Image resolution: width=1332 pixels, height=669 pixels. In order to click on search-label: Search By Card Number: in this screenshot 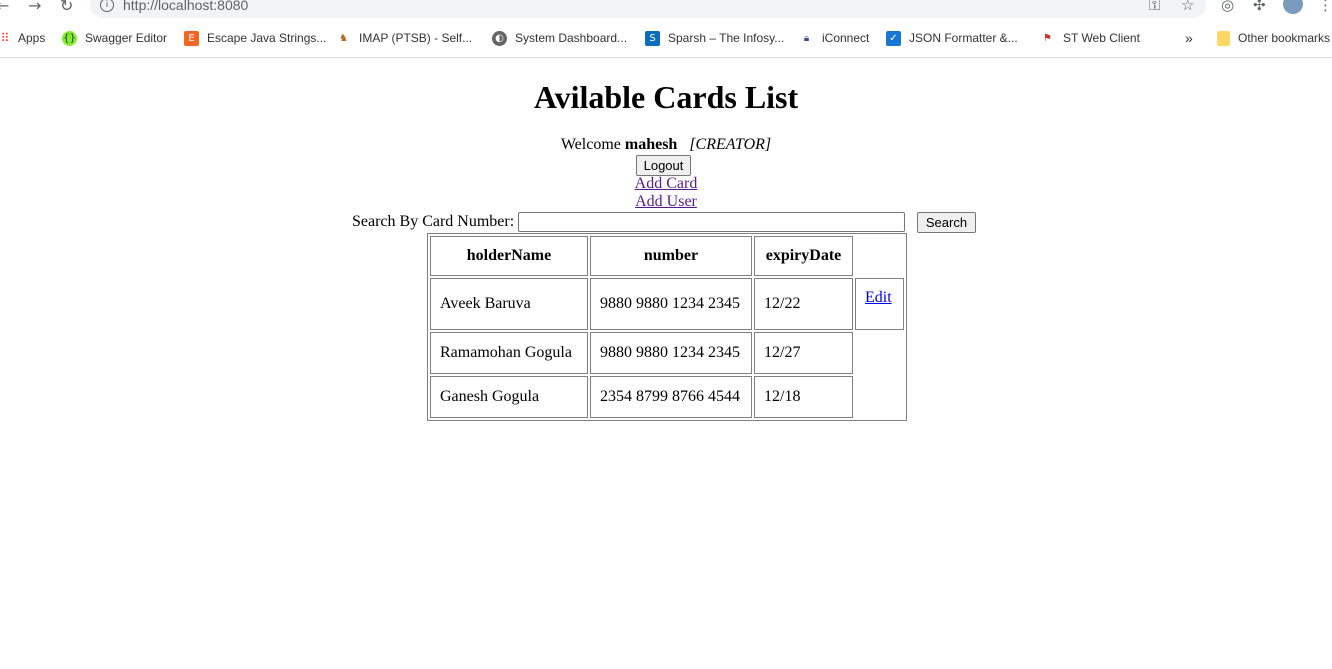, I will do `click(433, 221)`.